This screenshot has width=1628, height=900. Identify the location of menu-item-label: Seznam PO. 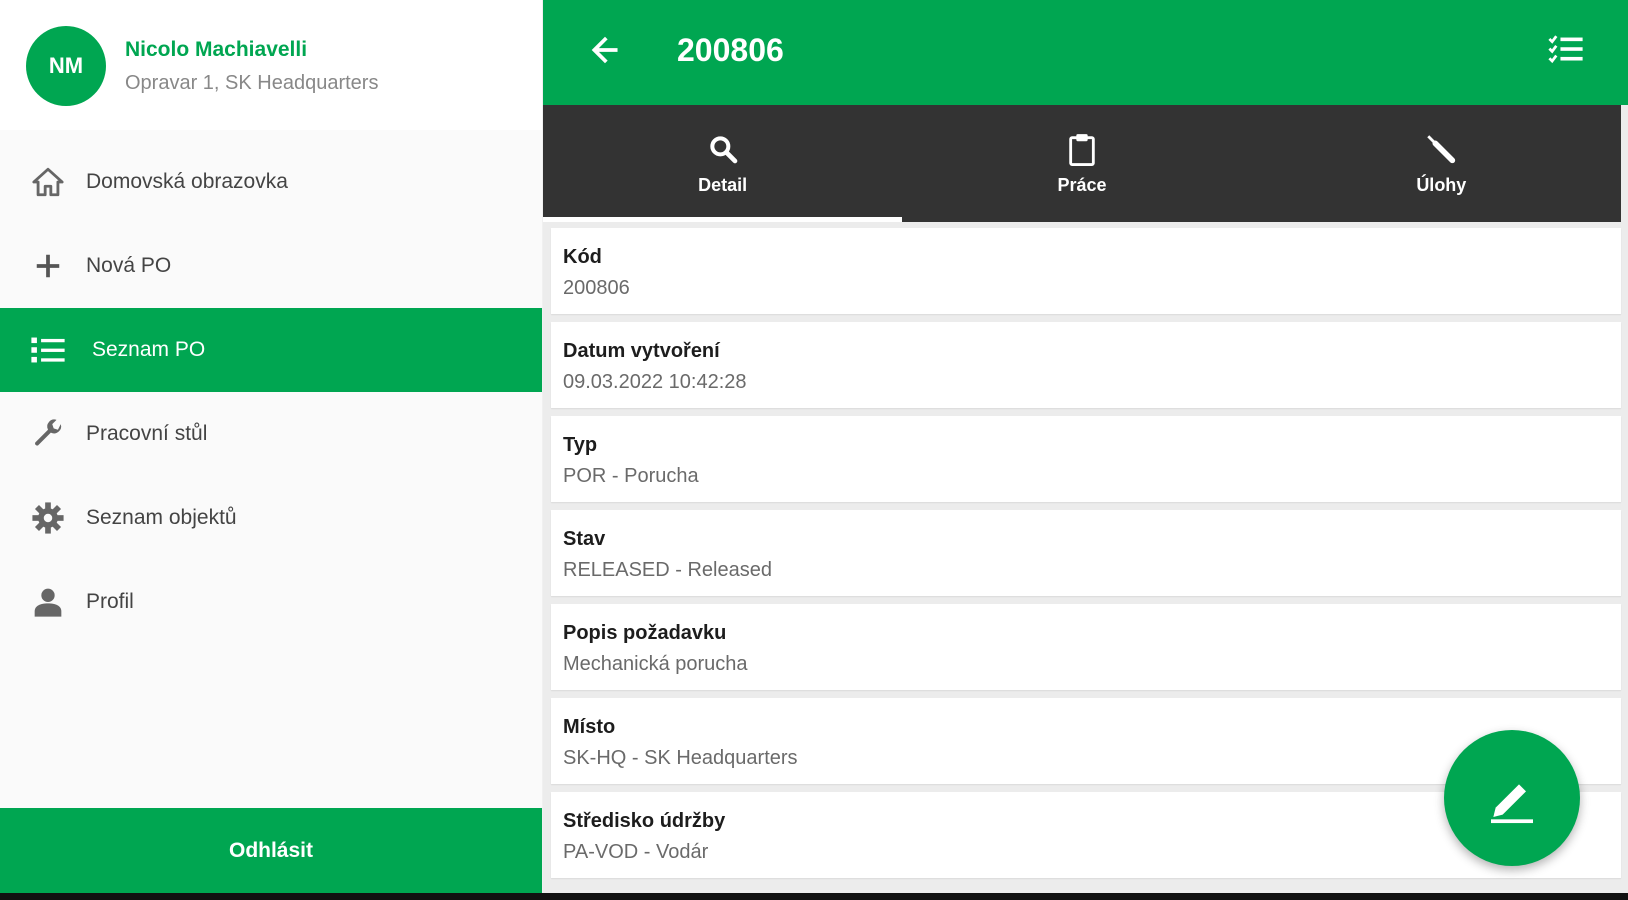
(149, 349).